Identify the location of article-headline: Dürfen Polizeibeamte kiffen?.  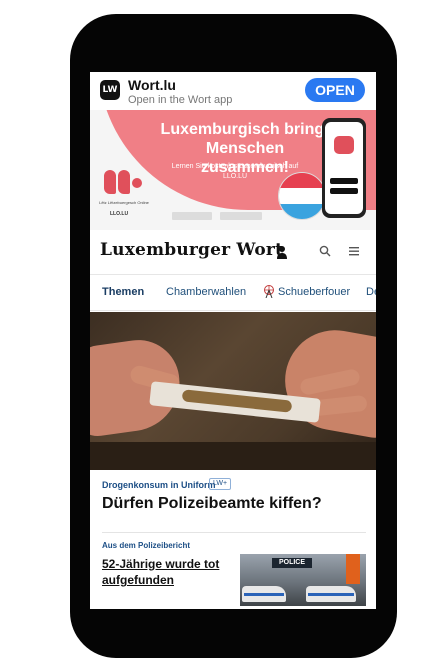
(212, 504).